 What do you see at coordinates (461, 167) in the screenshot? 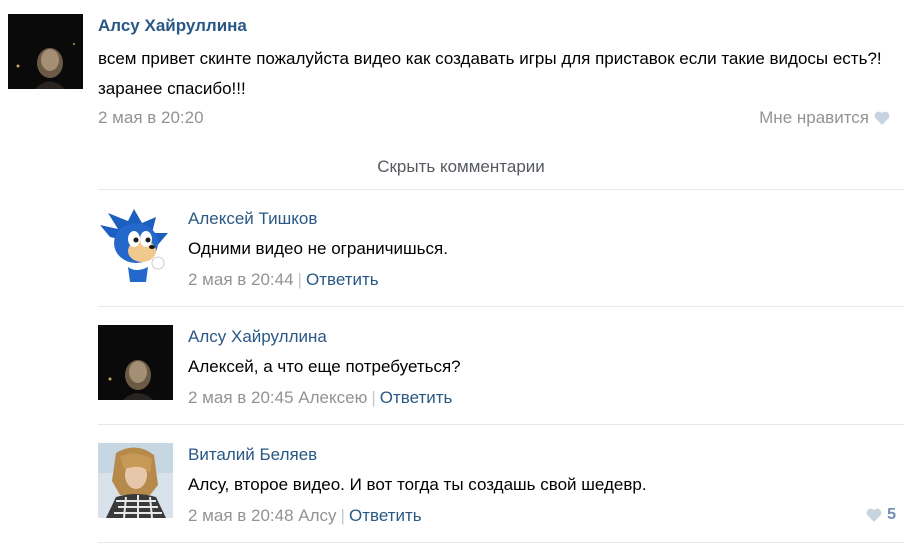
I see `hide-comments-link: Скрыть комментарии` at bounding box center [461, 167].